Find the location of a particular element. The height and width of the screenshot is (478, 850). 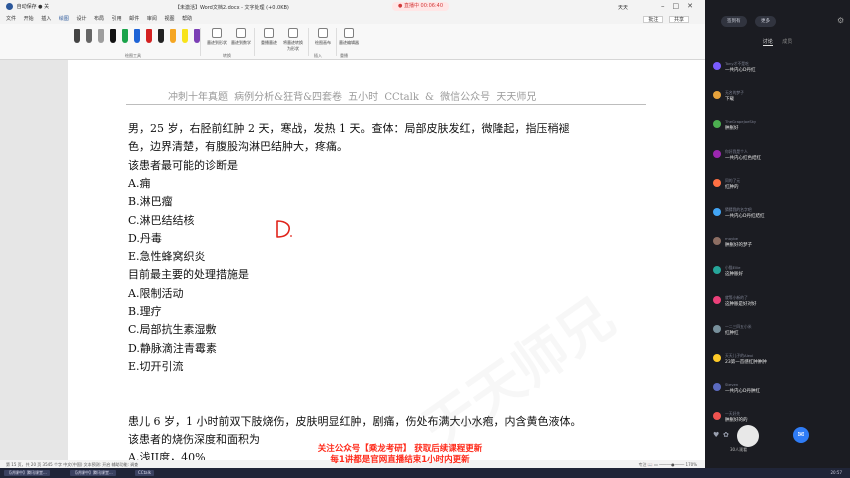

replay-ink-button: 重播墨迹 is located at coordinates (269, 41).